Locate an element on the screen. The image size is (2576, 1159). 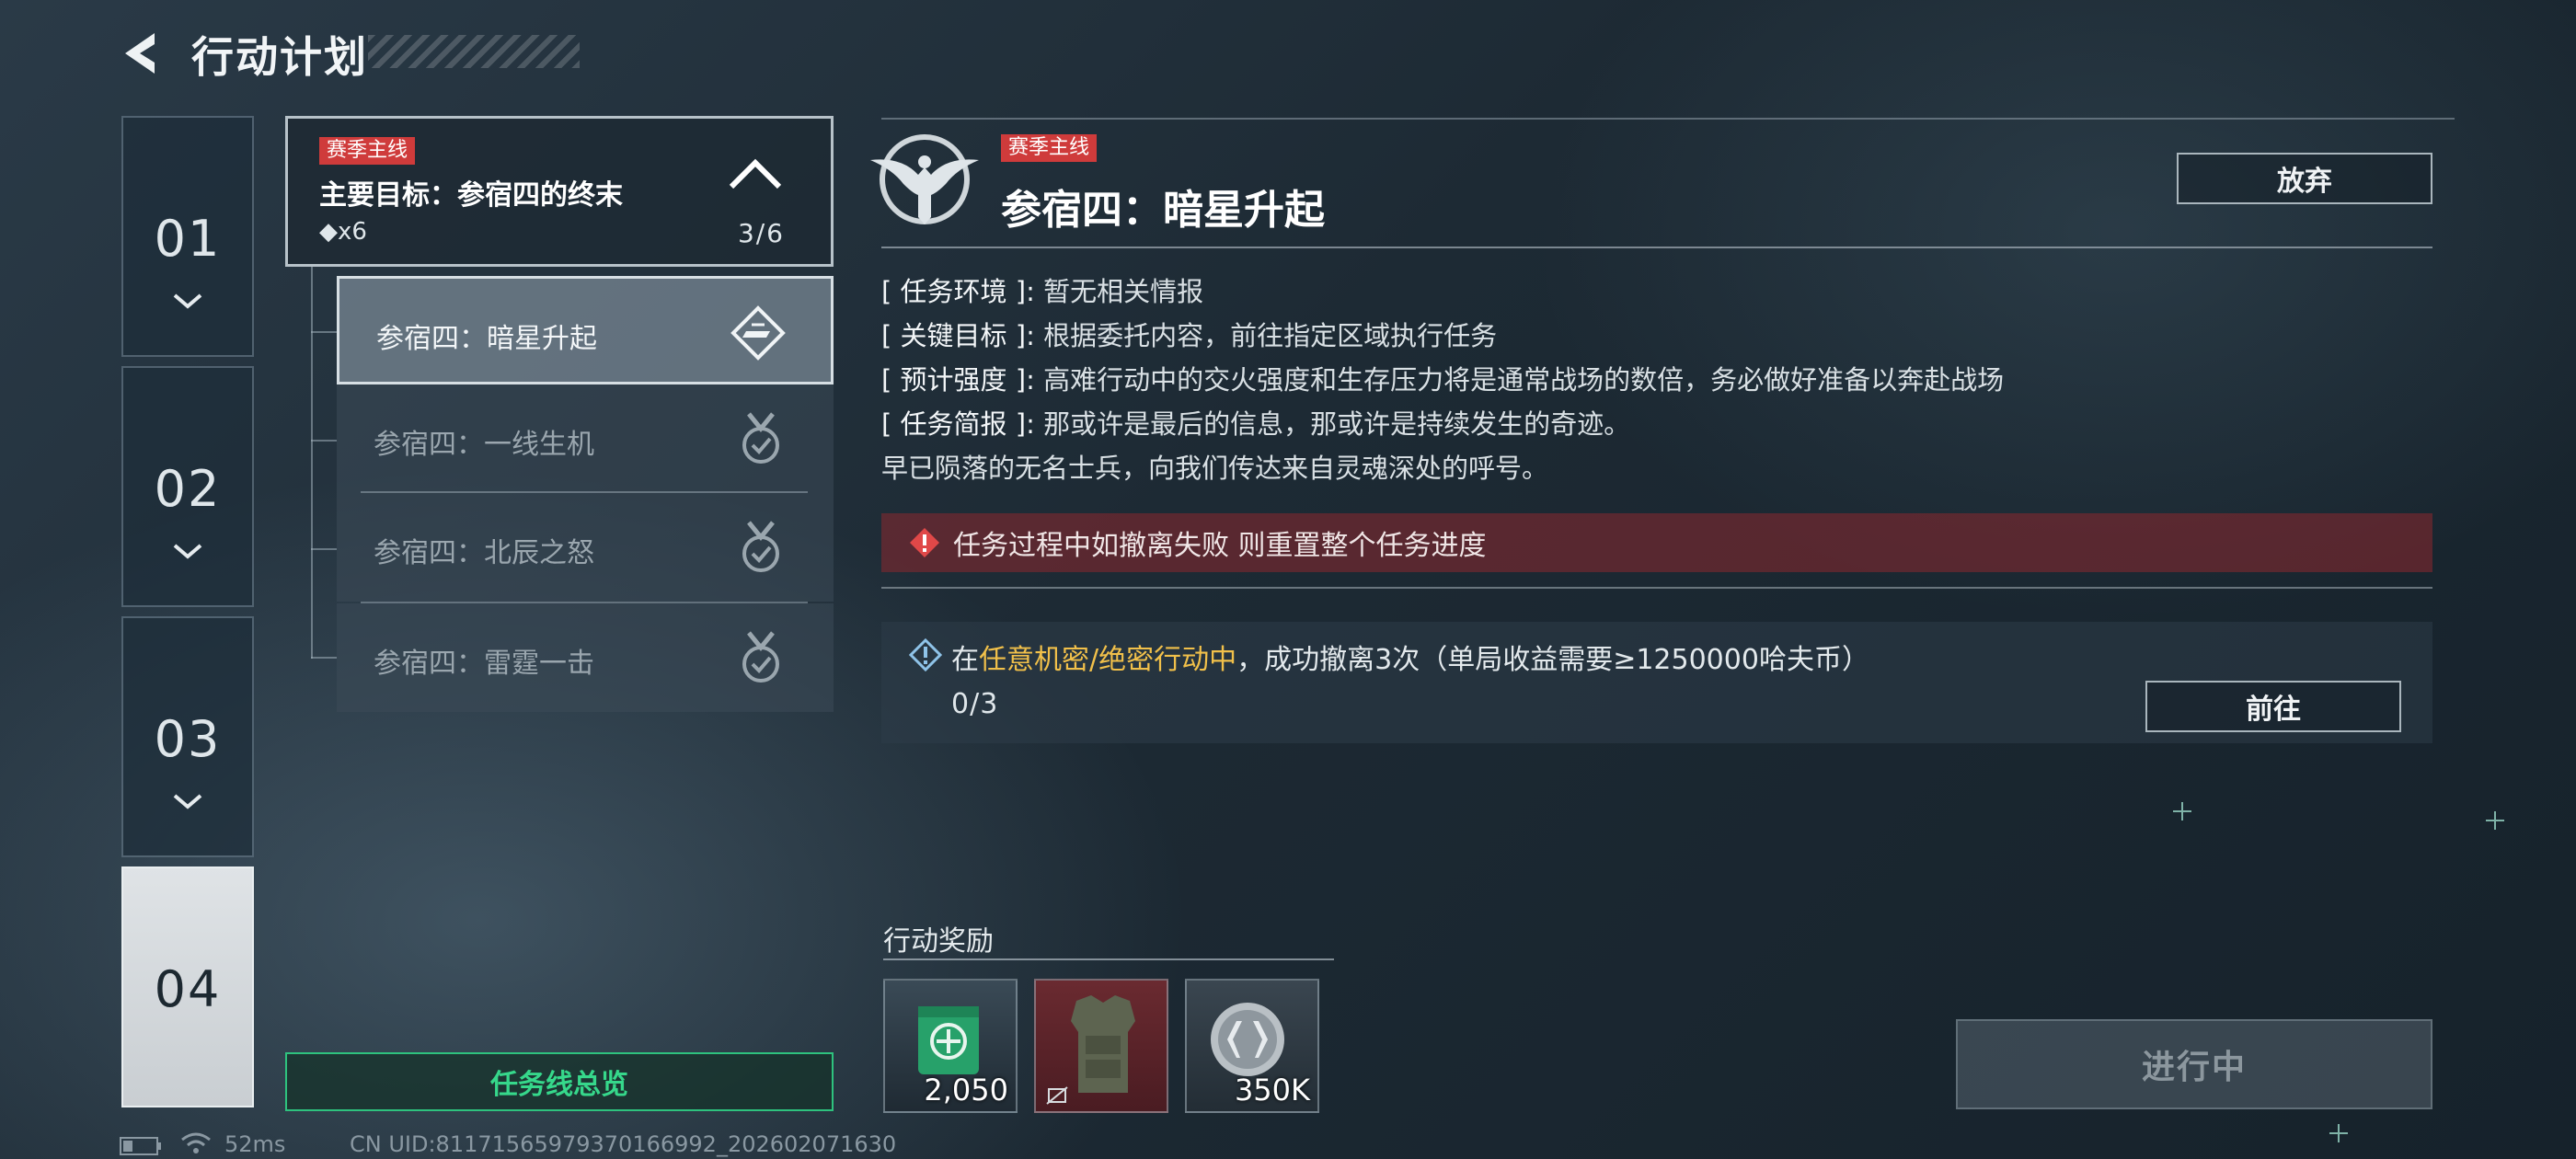
sub-mission-label: 参宿四：雷霆一击 is located at coordinates (484, 664).